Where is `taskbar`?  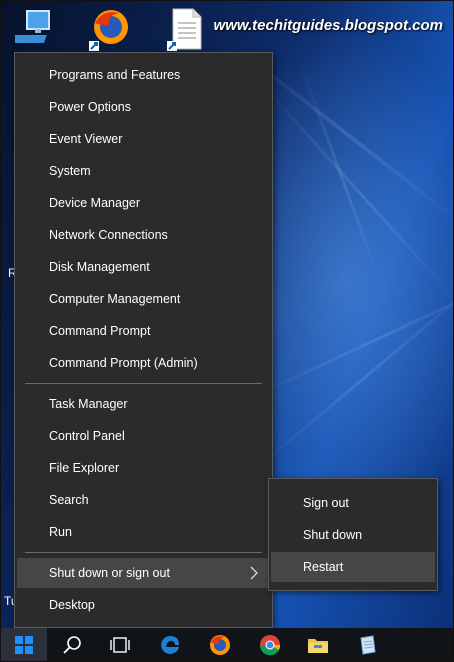 taskbar is located at coordinates (227, 644).